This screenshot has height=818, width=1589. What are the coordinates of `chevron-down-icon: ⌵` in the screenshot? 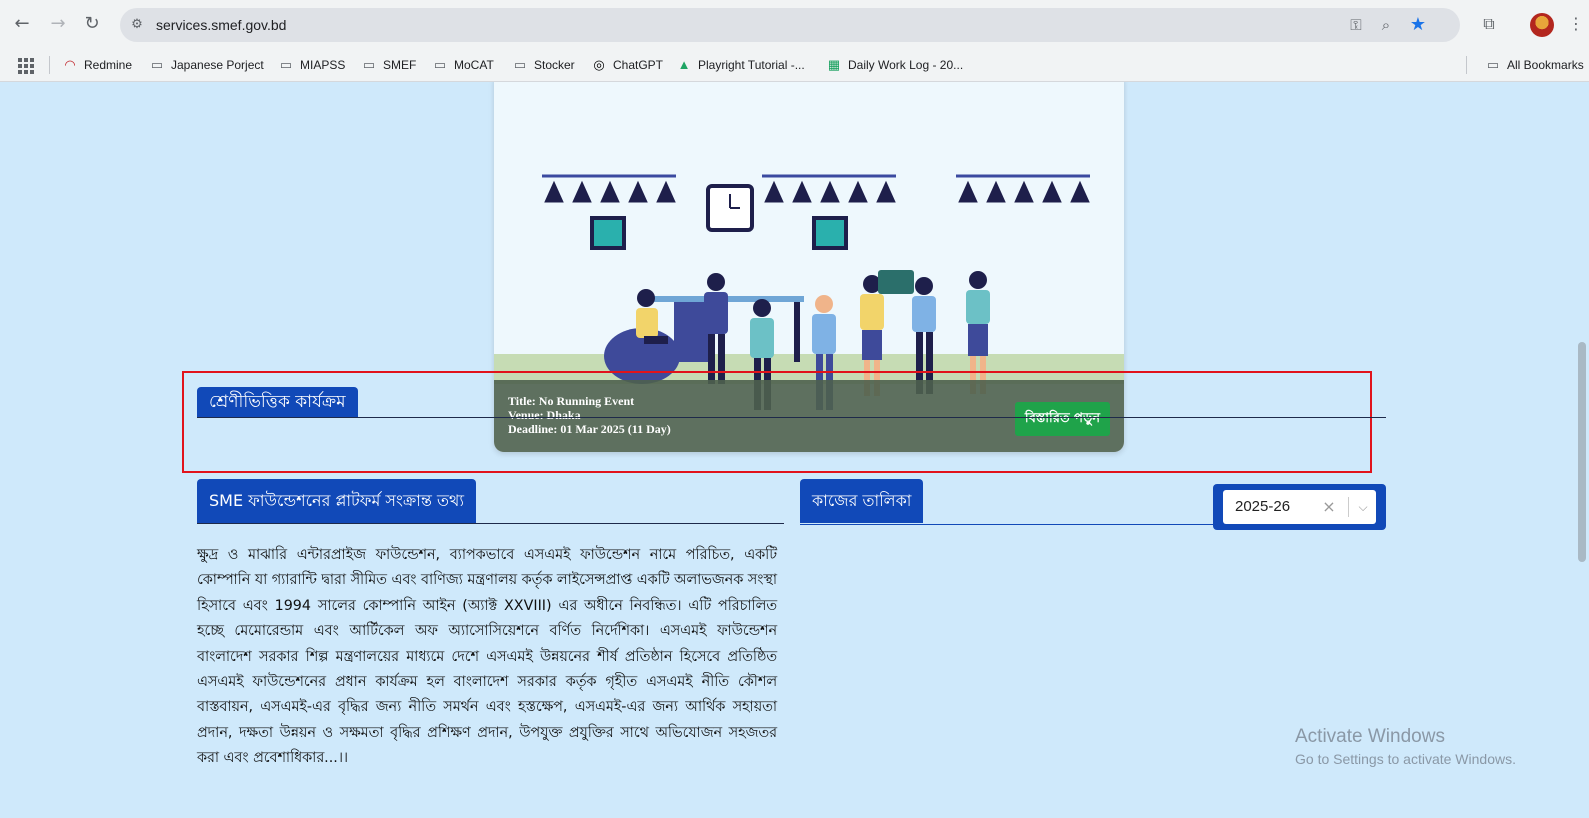 It's located at (1363, 507).